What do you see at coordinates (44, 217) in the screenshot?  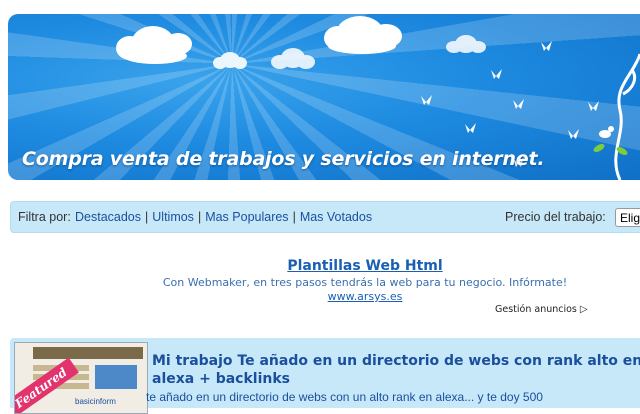 I see `filter-label: Filtra por:` at bounding box center [44, 217].